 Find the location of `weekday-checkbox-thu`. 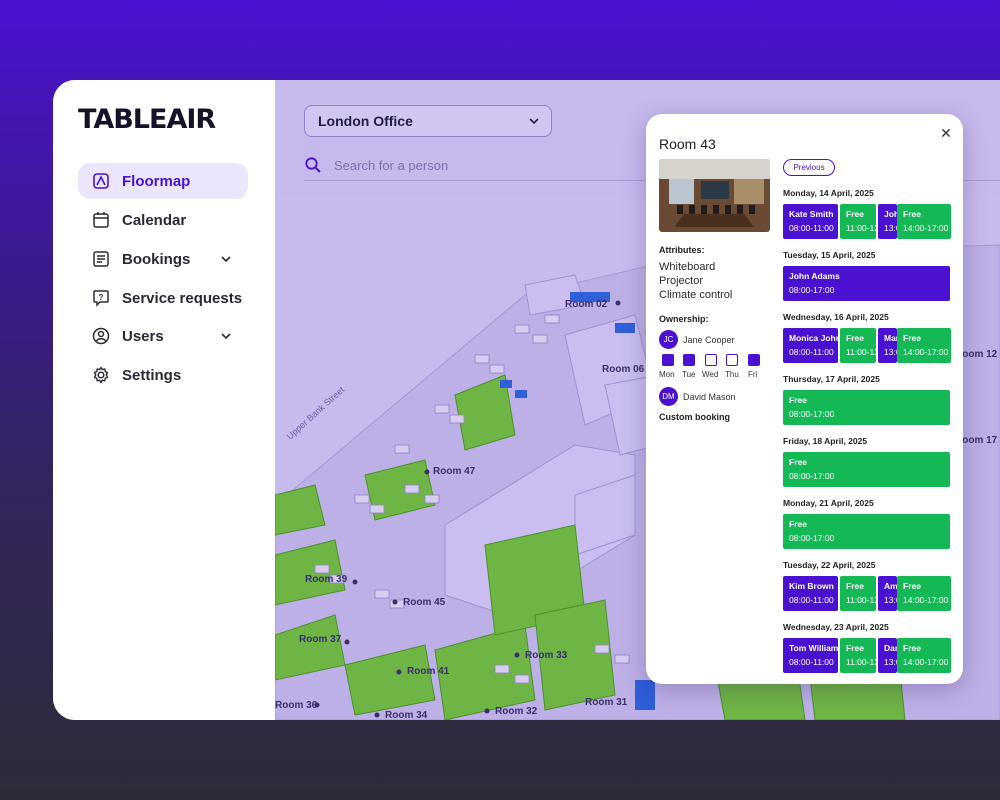

weekday-checkbox-thu is located at coordinates (732, 360).